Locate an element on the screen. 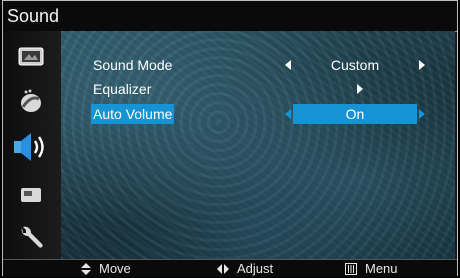 The width and height of the screenshot is (460, 278). sidebar-item-sound is located at coordinates (31, 147).